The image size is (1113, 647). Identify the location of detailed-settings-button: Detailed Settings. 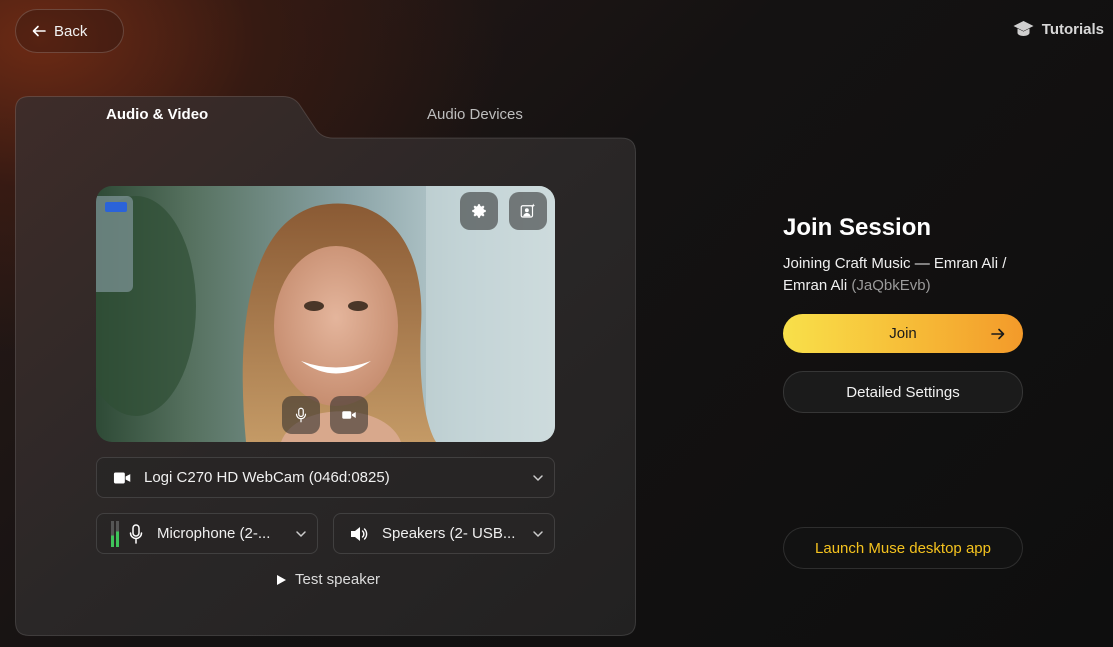
(903, 392).